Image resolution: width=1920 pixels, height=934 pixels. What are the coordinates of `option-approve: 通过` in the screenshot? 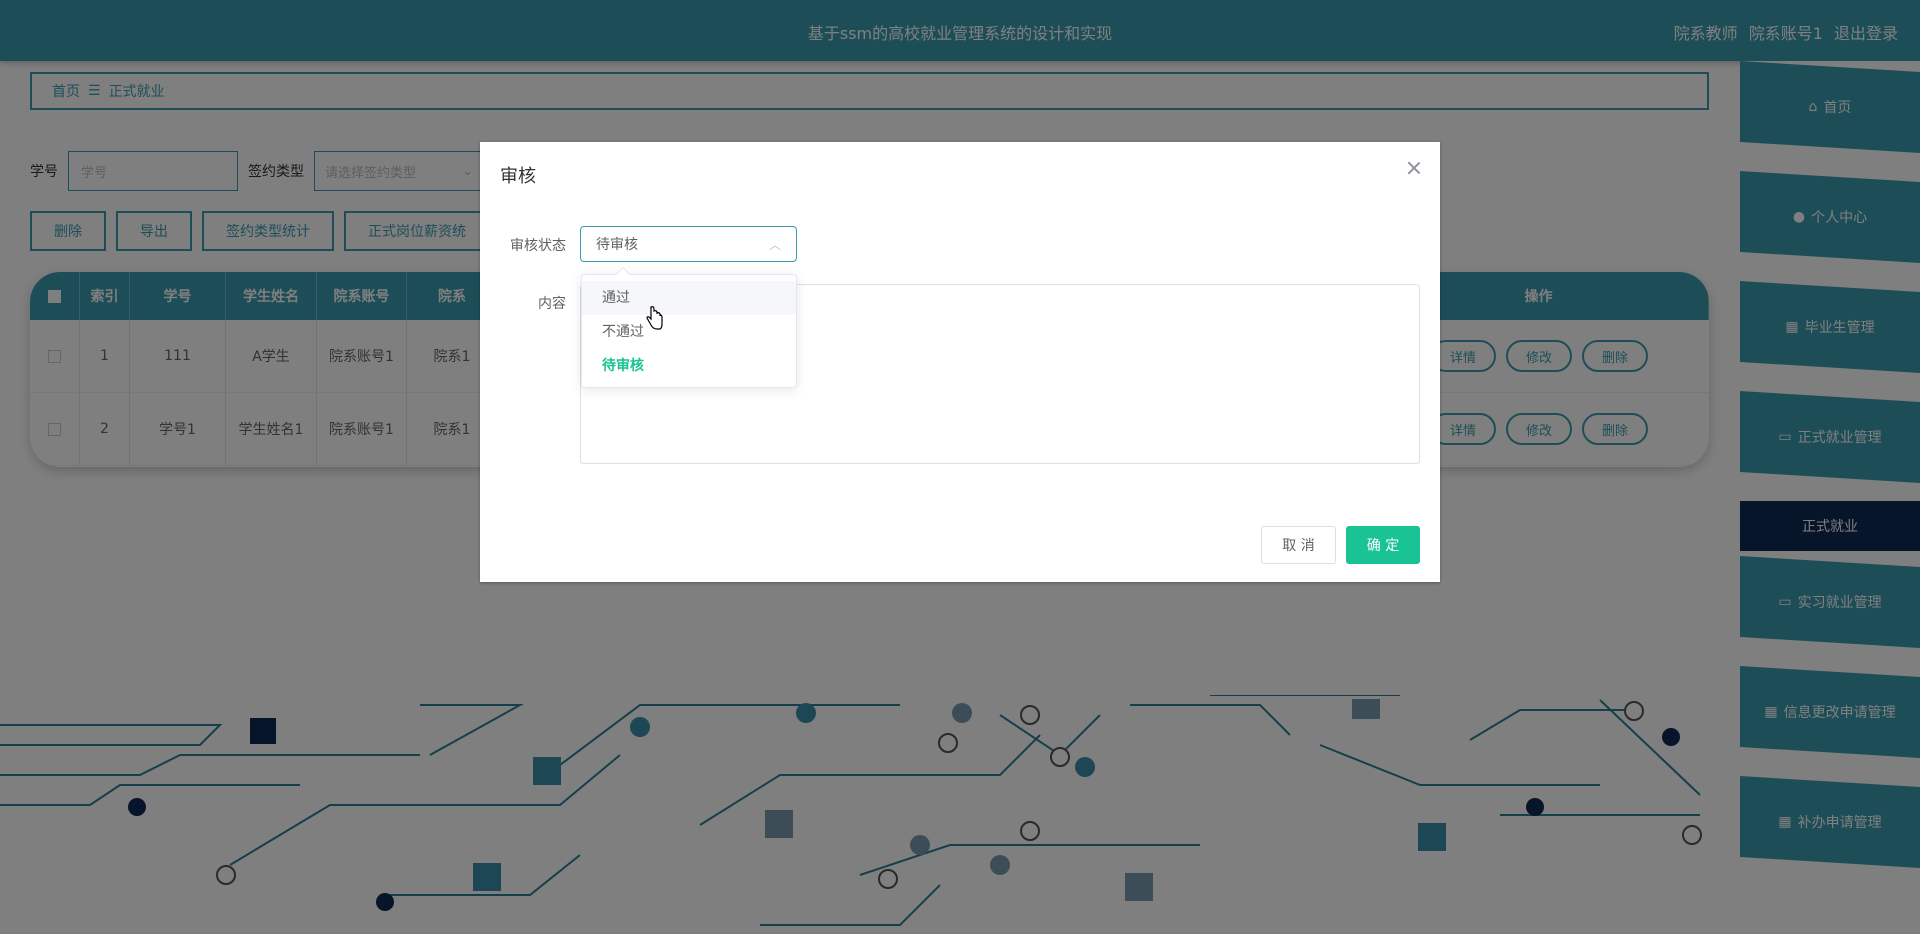 It's located at (689, 298).